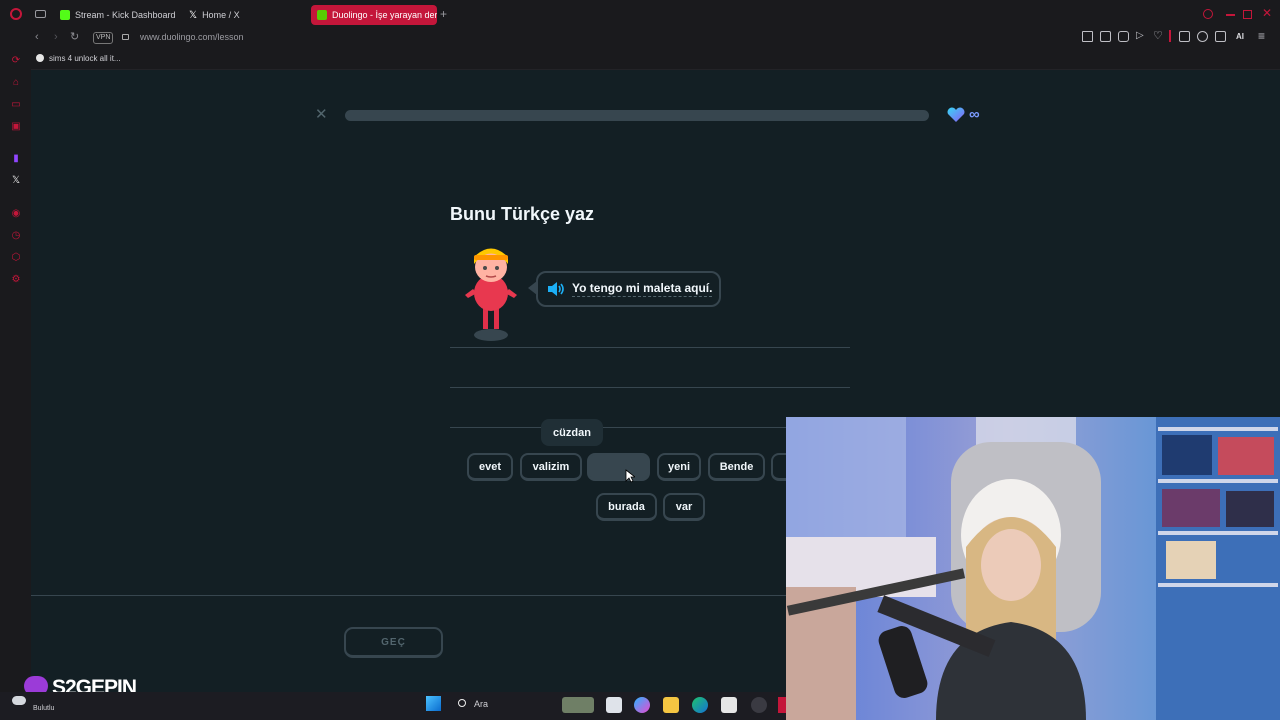  What do you see at coordinates (1220, 36) in the screenshot?
I see `download-icon` at bounding box center [1220, 36].